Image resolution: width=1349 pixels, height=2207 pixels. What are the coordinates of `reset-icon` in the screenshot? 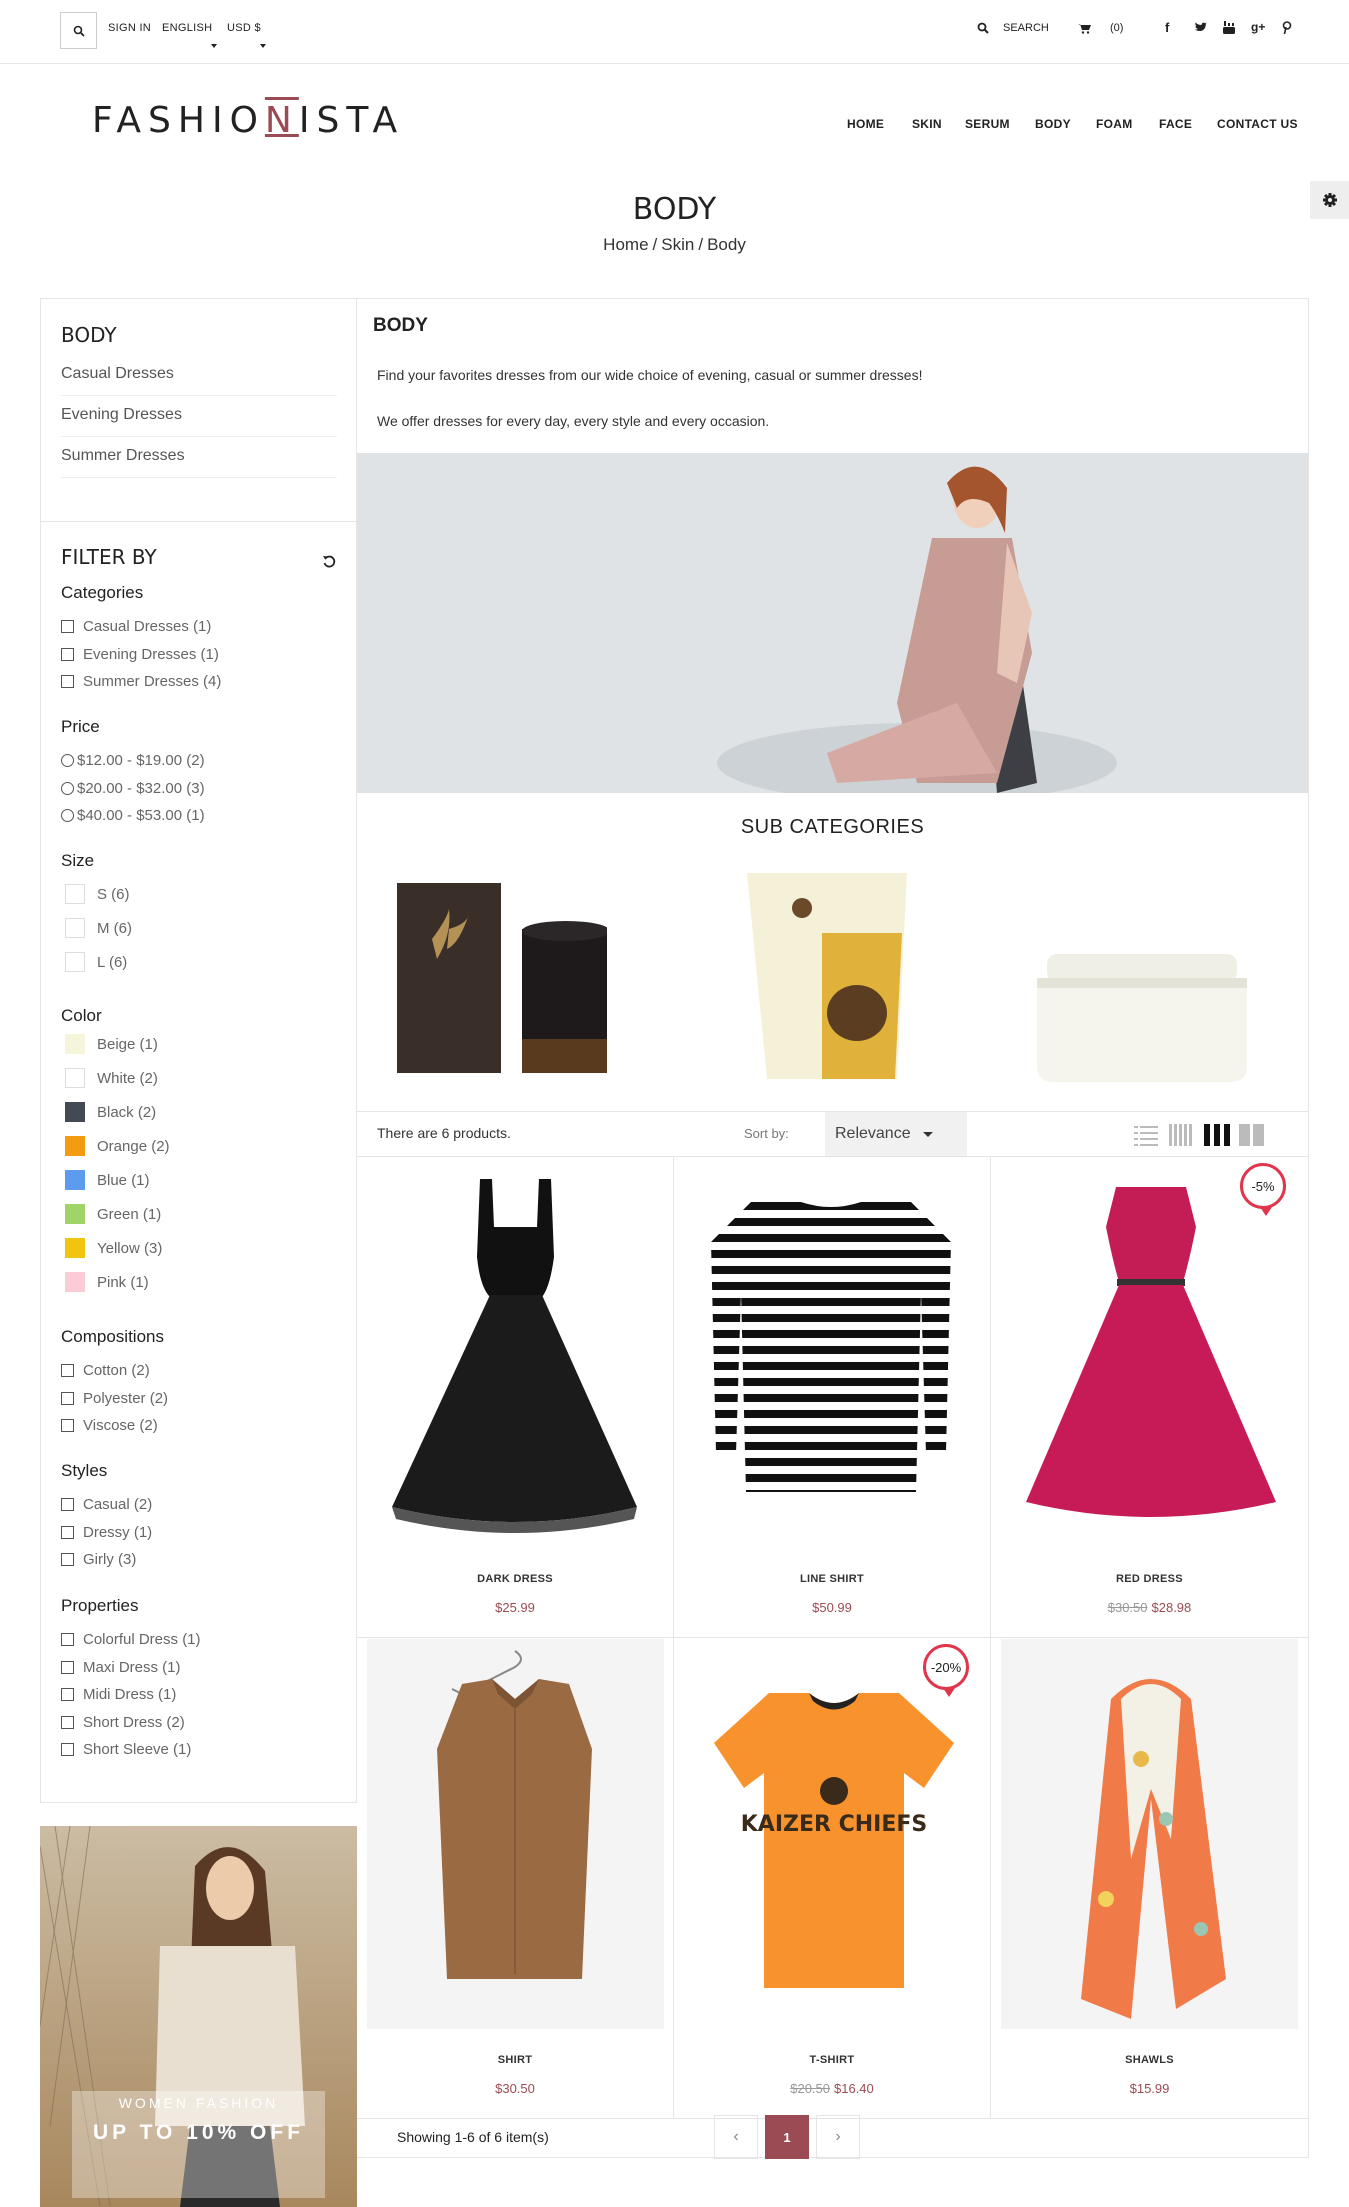 It's located at (329, 561).